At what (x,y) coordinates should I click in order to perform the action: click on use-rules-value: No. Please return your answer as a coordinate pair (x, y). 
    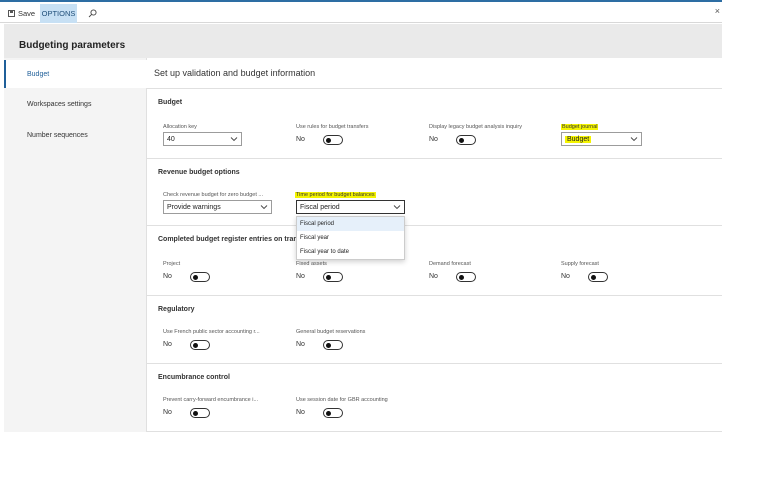
    Looking at the image, I should click on (300, 139).